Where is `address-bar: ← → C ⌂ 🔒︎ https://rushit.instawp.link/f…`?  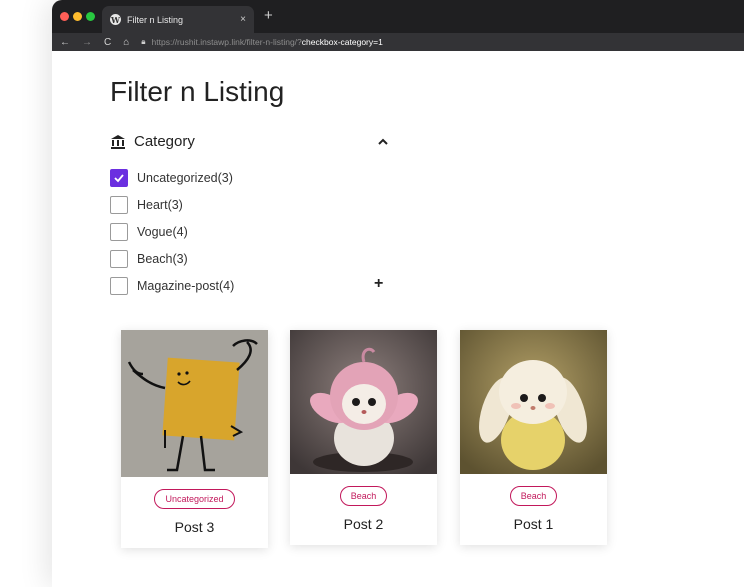
address-bar: ← → C ⌂ 🔒︎ https://rushit.instawp.link/f… is located at coordinates (398, 42).